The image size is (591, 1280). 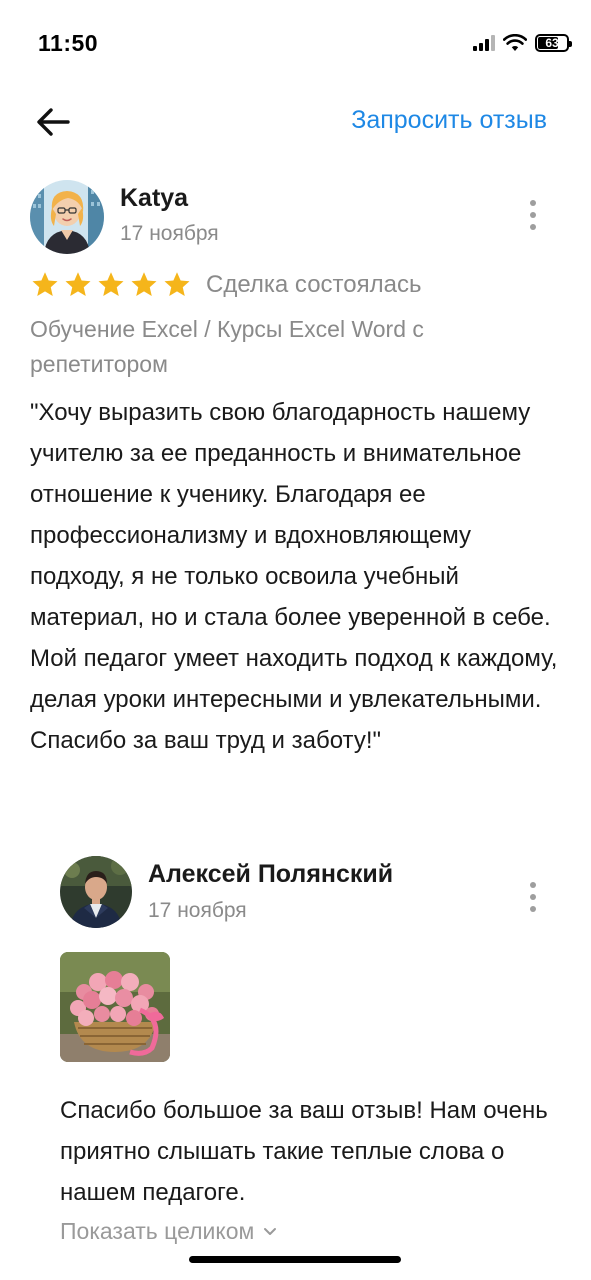 I want to click on status-icons: 63, so click(x=522, y=43).